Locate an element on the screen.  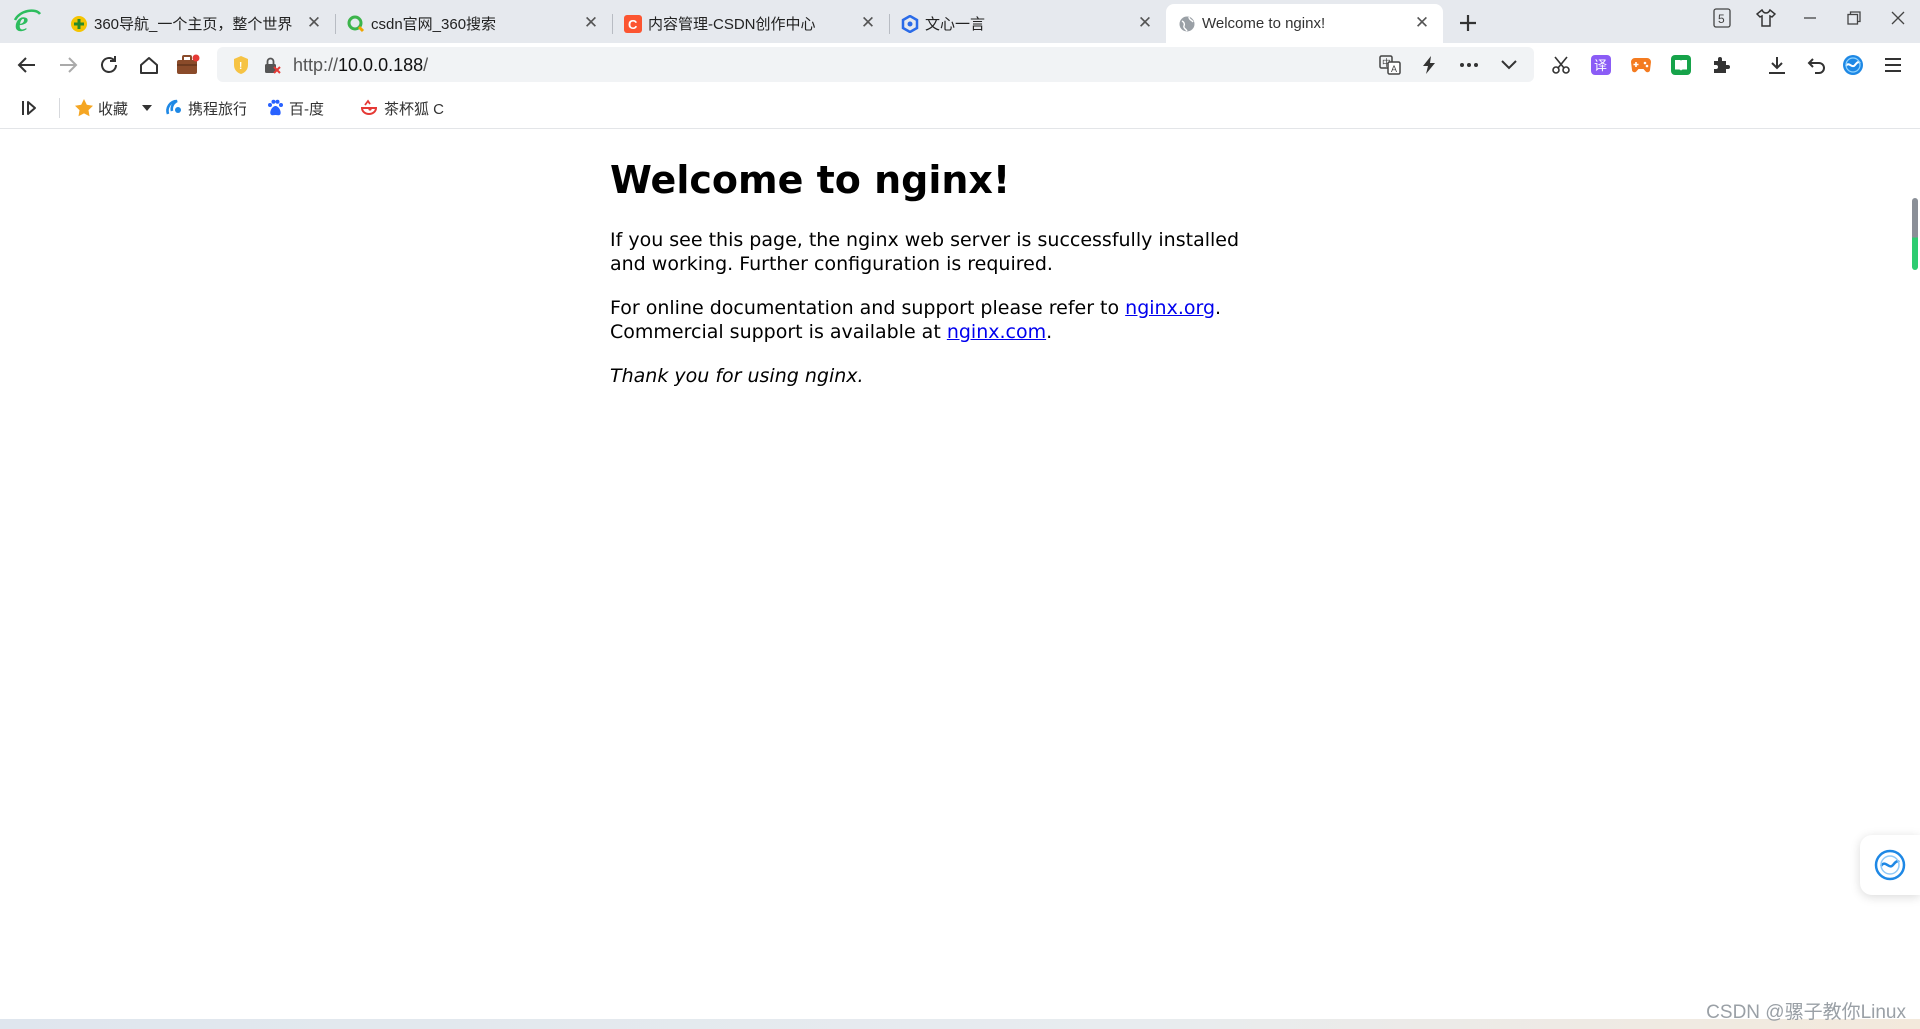
game-button is located at coordinates (1641, 65).